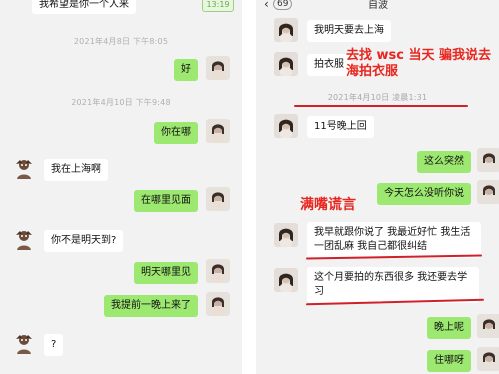  What do you see at coordinates (176, 133) in the screenshot?
I see `message-bubble-out: 你在哪` at bounding box center [176, 133].